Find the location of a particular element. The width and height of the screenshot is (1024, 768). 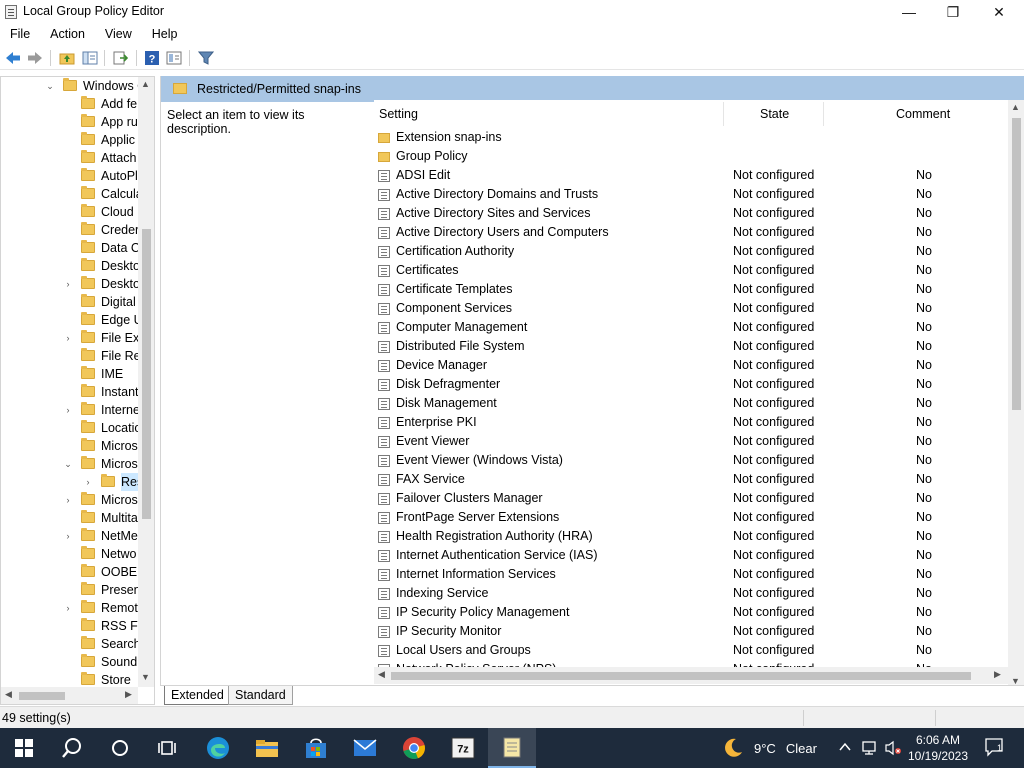

tree-item: Presen is located at coordinates (71, 590).